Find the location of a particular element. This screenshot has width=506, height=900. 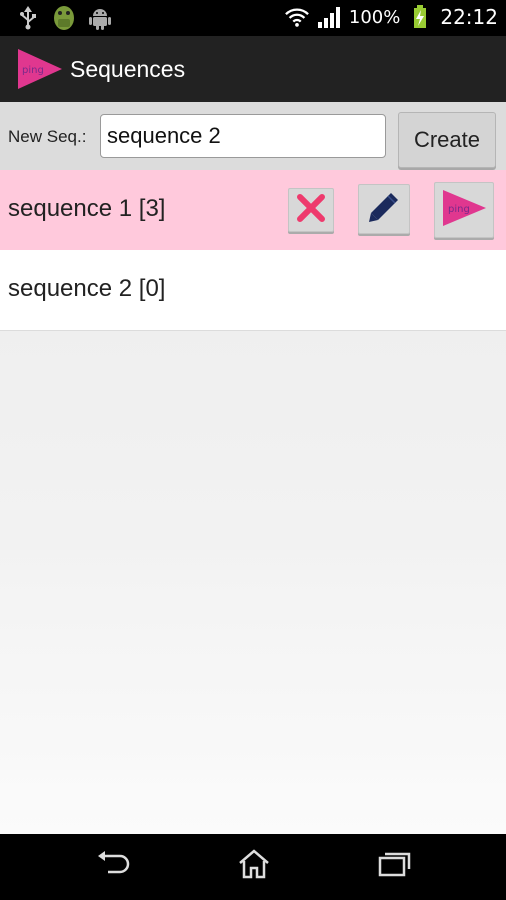

status-notification-icons is located at coordinates (64, 18).